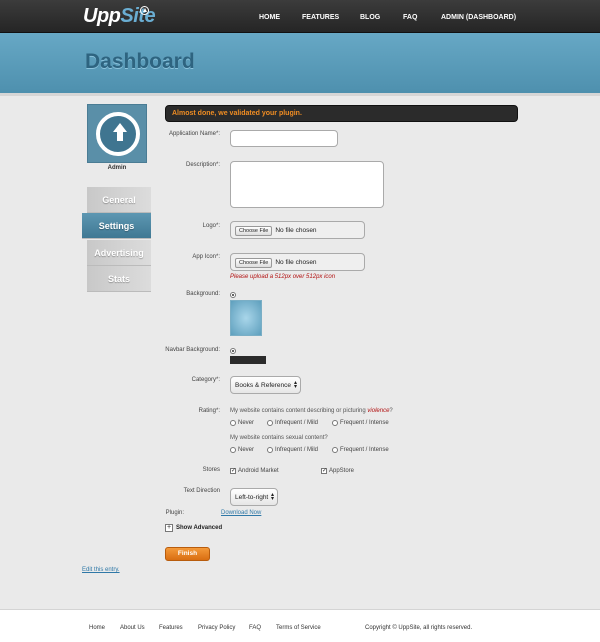  I want to click on text-direction-value: Left-to-right, so click(252, 497).